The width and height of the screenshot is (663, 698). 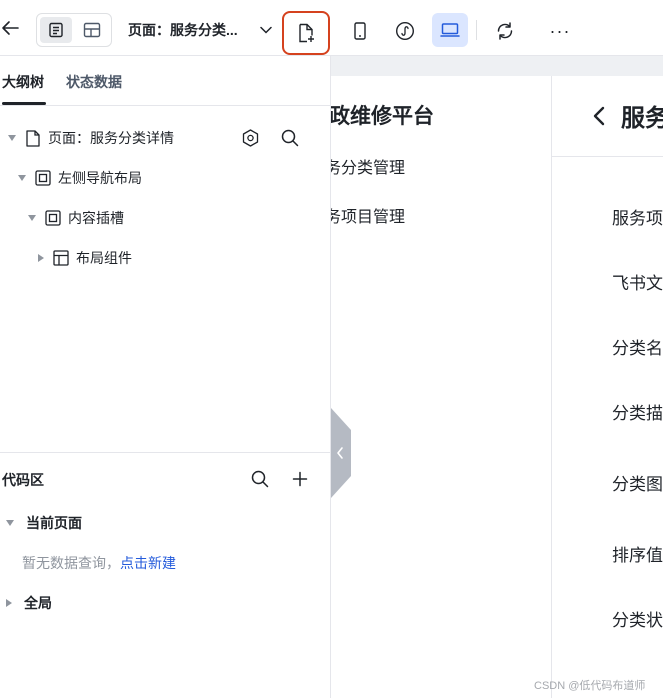 I want to click on view-mode-toggle, so click(x=74, y=30).